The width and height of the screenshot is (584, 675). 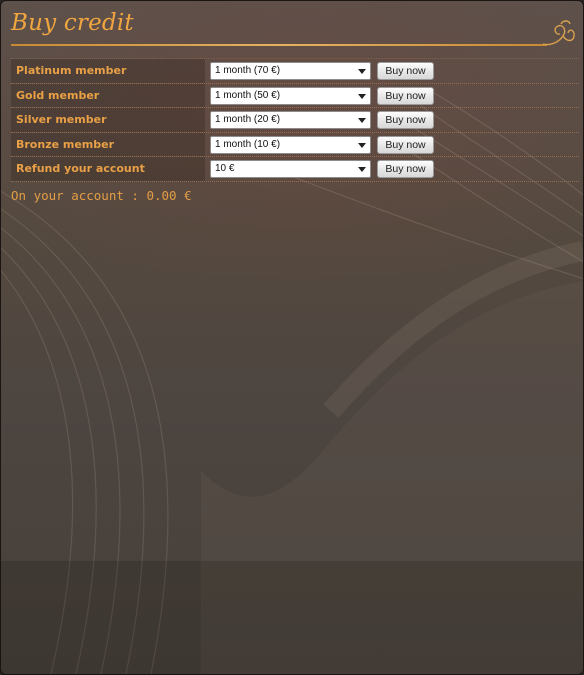 I want to click on offer-label-silver: Silver member, so click(x=108, y=120).